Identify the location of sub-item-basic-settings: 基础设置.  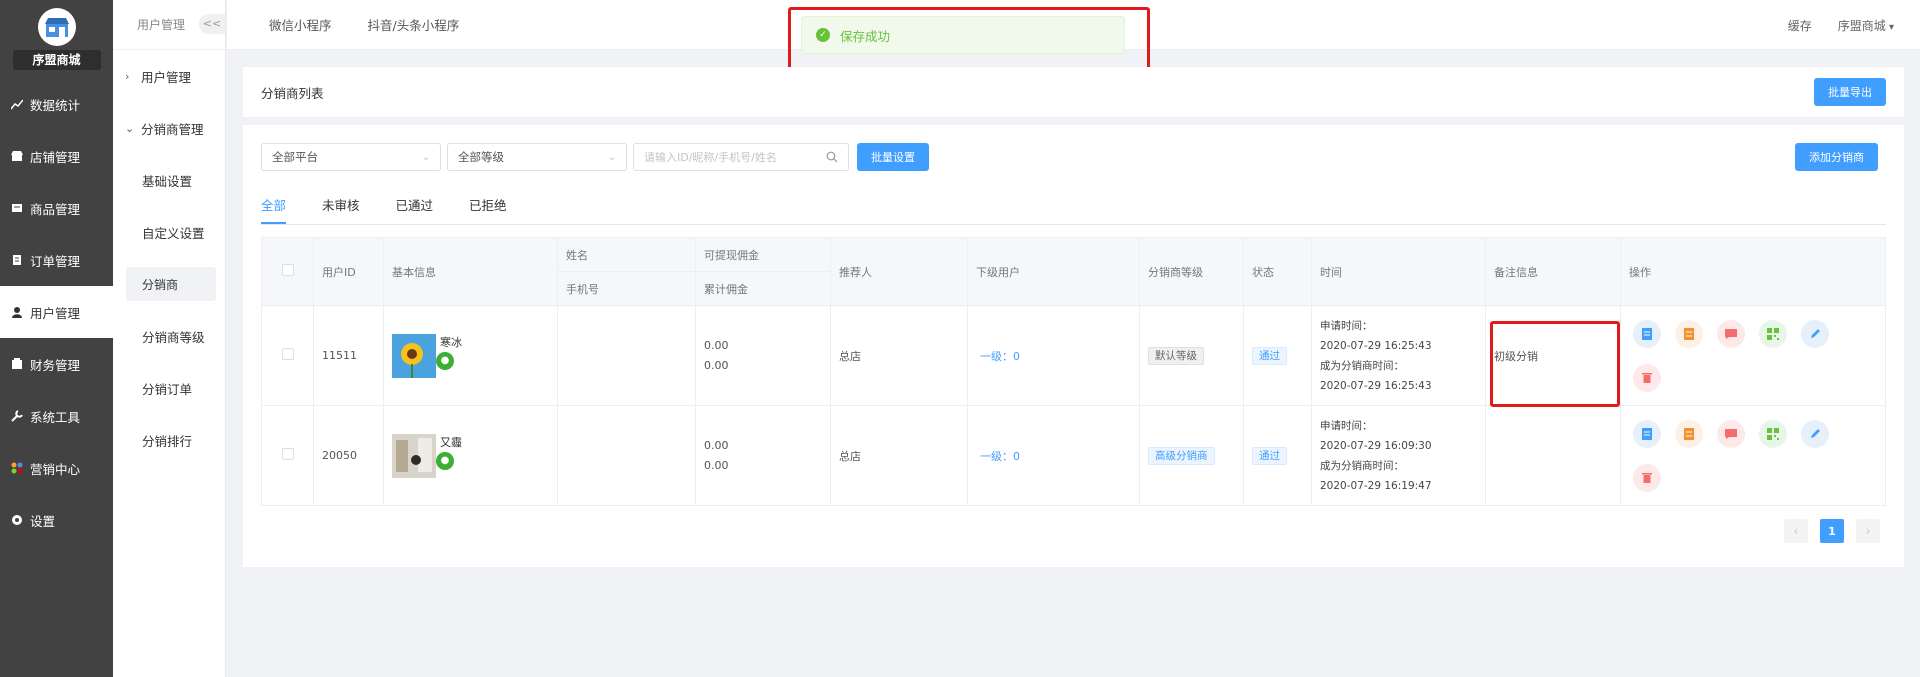
(169, 180).